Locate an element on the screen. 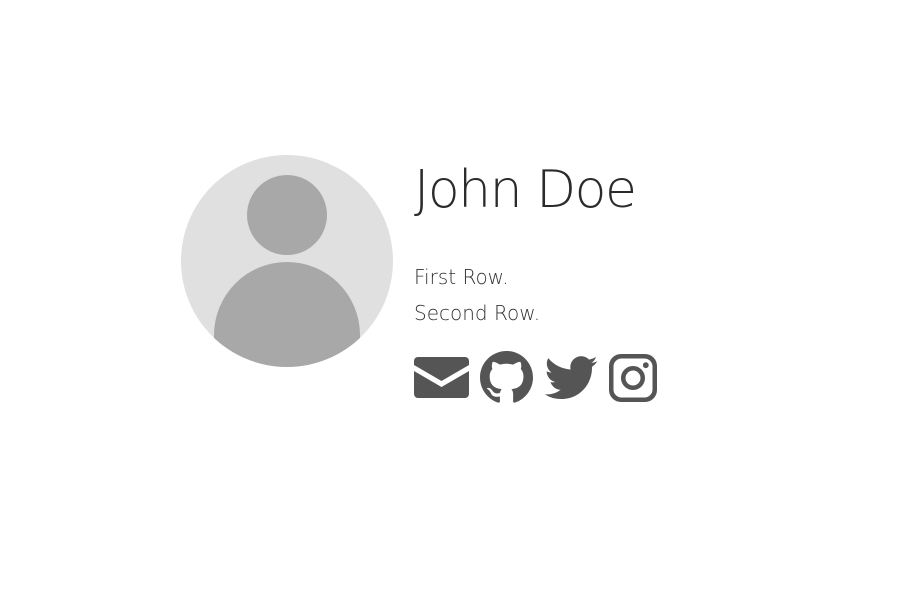  instagram-link is located at coordinates (633, 377).